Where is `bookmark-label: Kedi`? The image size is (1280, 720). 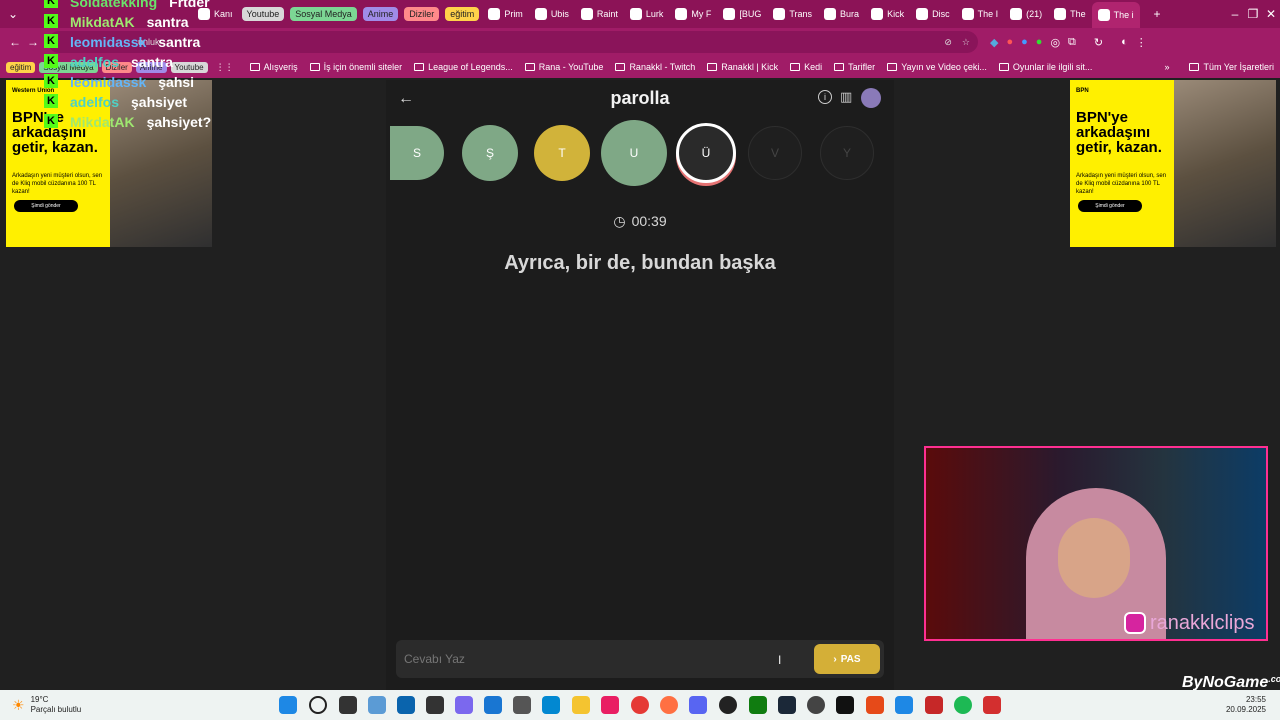
bookmark-label: Kedi is located at coordinates (813, 67).